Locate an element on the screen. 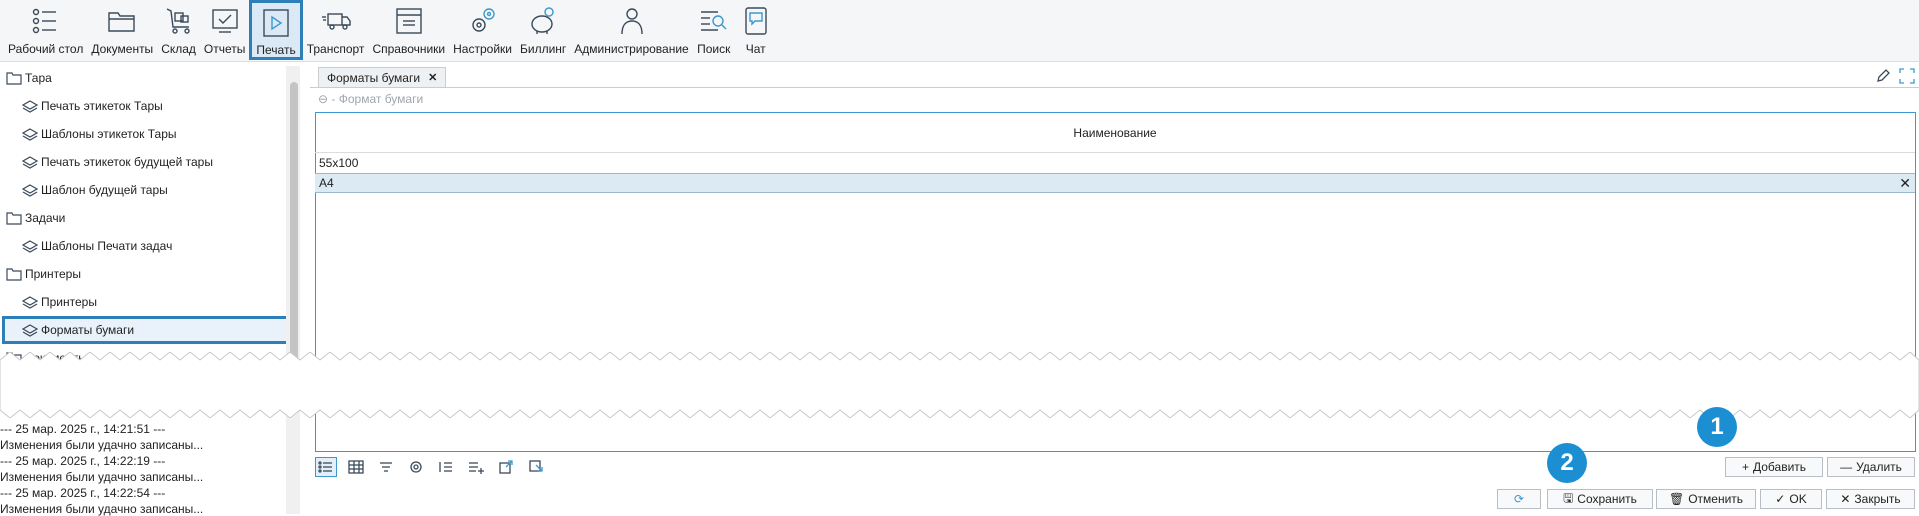  table-row: 55x100 is located at coordinates (1115, 163).